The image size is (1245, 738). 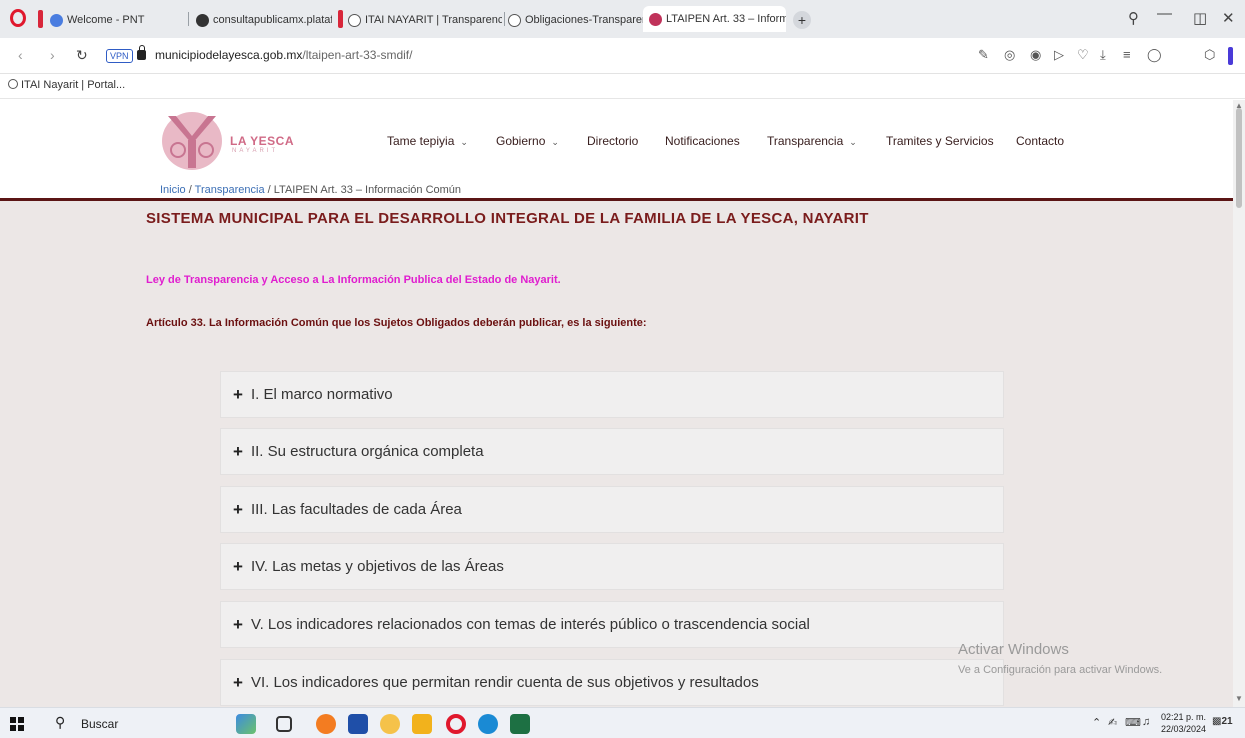 What do you see at coordinates (584, 20) in the screenshot?
I see `tab-label: Obligaciones-Transparenc` at bounding box center [584, 20].